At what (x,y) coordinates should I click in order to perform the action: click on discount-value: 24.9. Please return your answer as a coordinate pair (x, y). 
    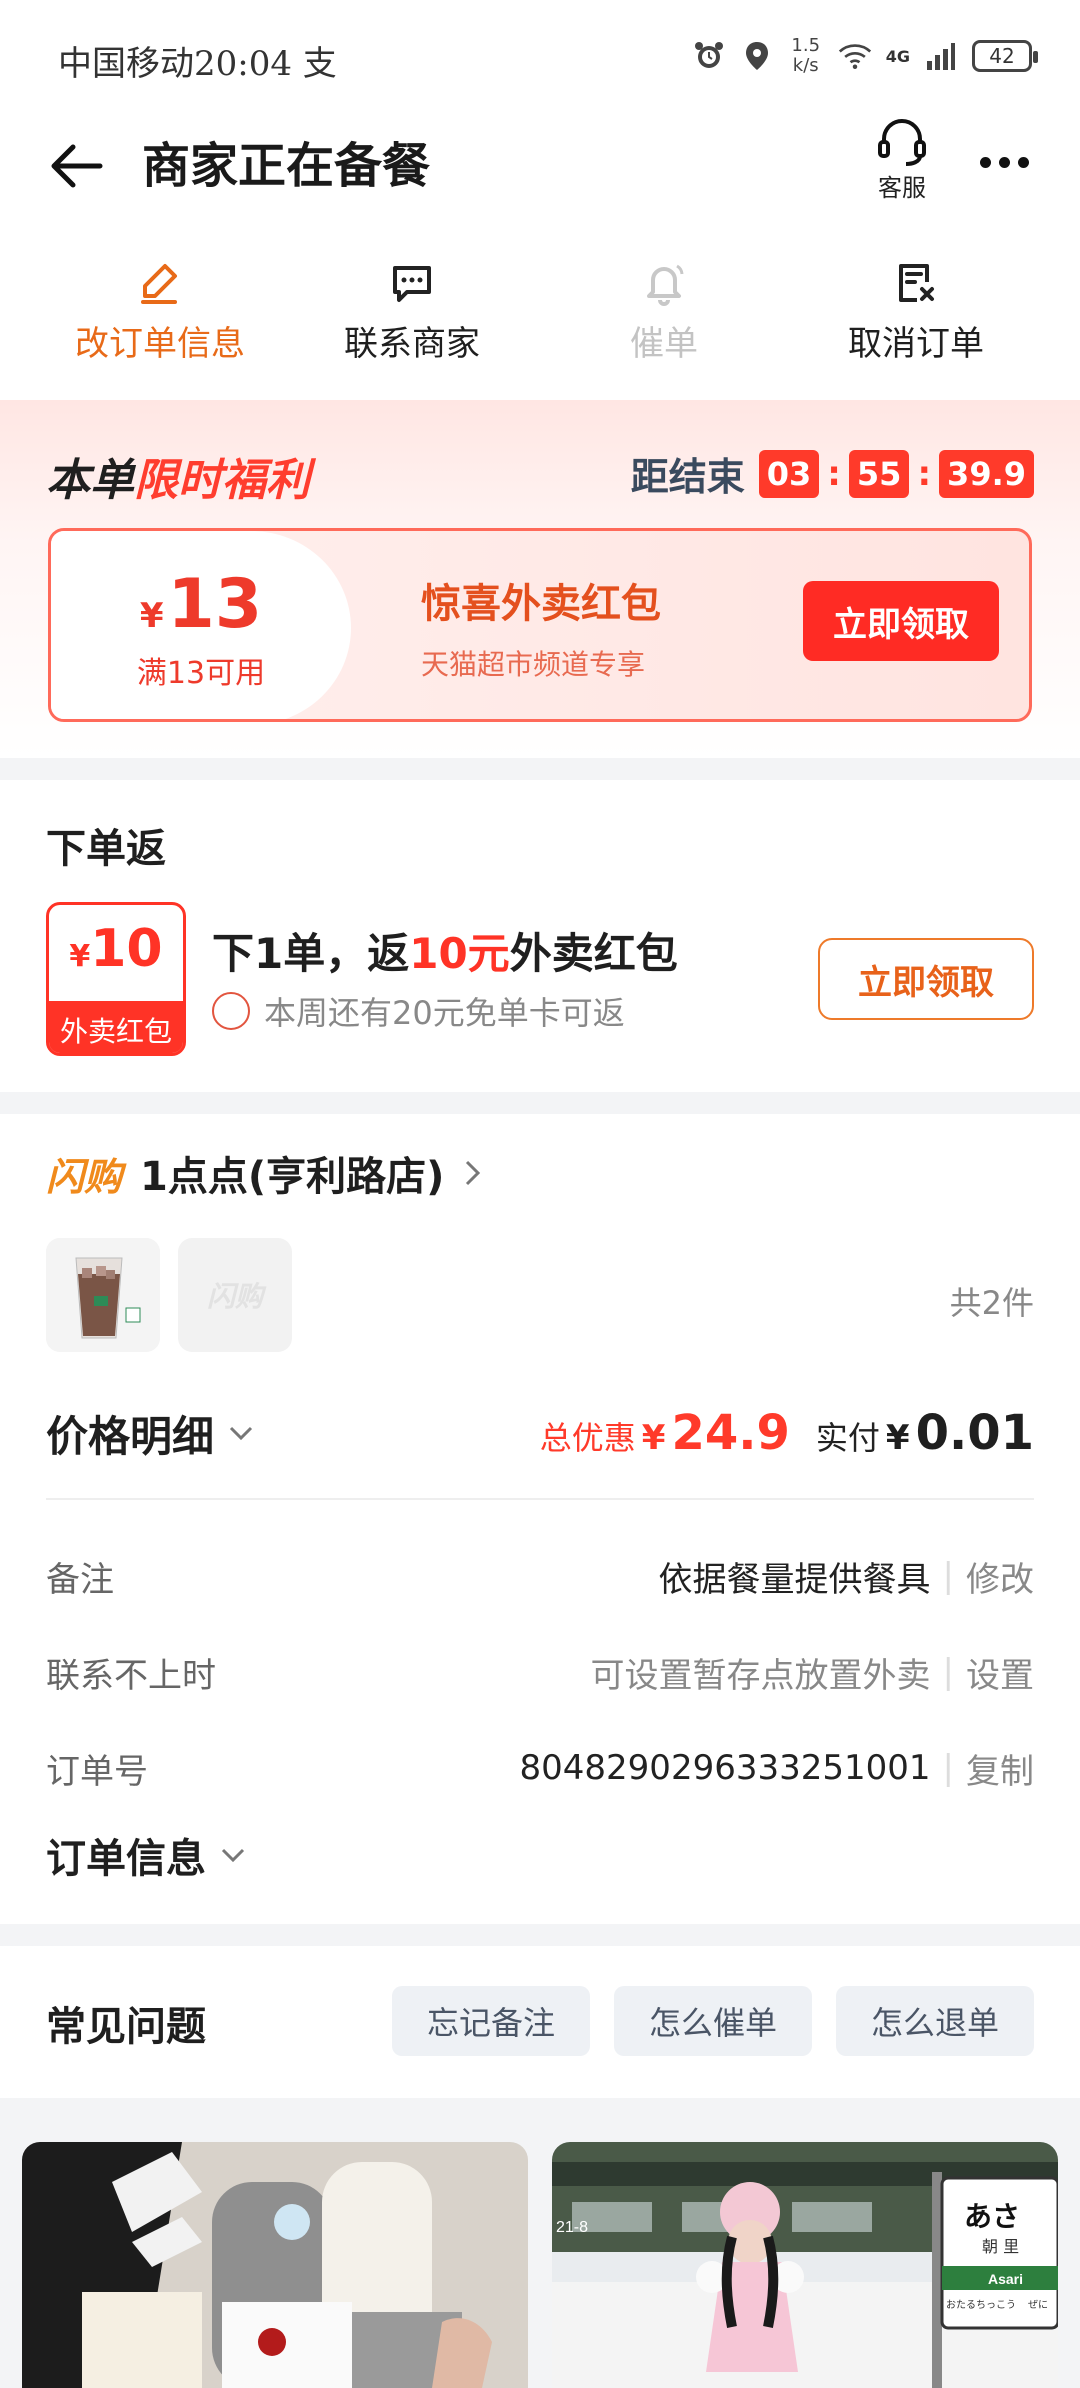
    Looking at the image, I should click on (730, 1433).